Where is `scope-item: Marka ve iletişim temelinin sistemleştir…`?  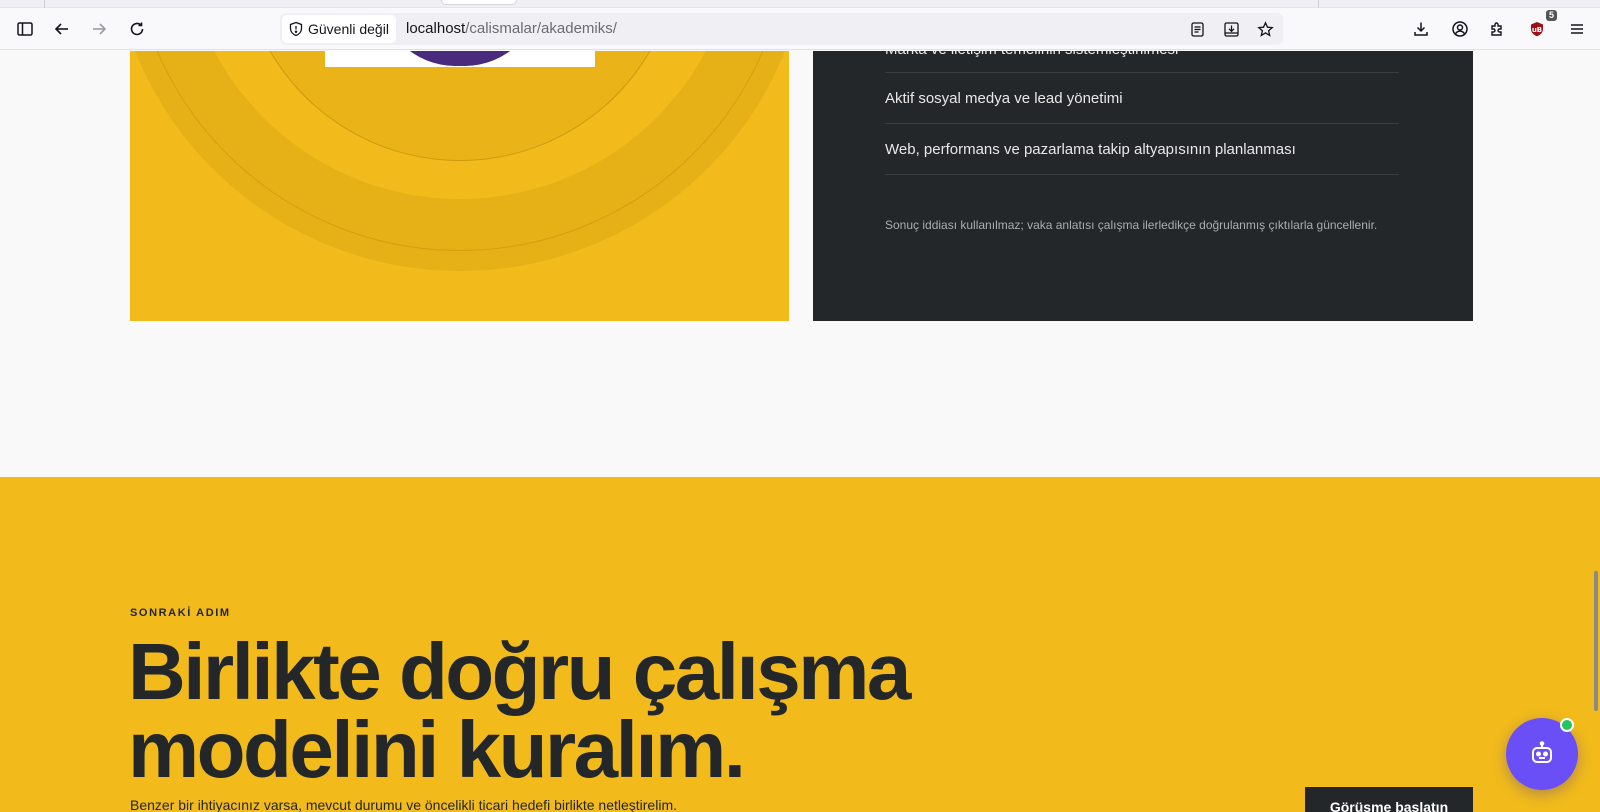 scope-item: Marka ve iletişim temelinin sistemleştir… is located at coordinates (1142, 62).